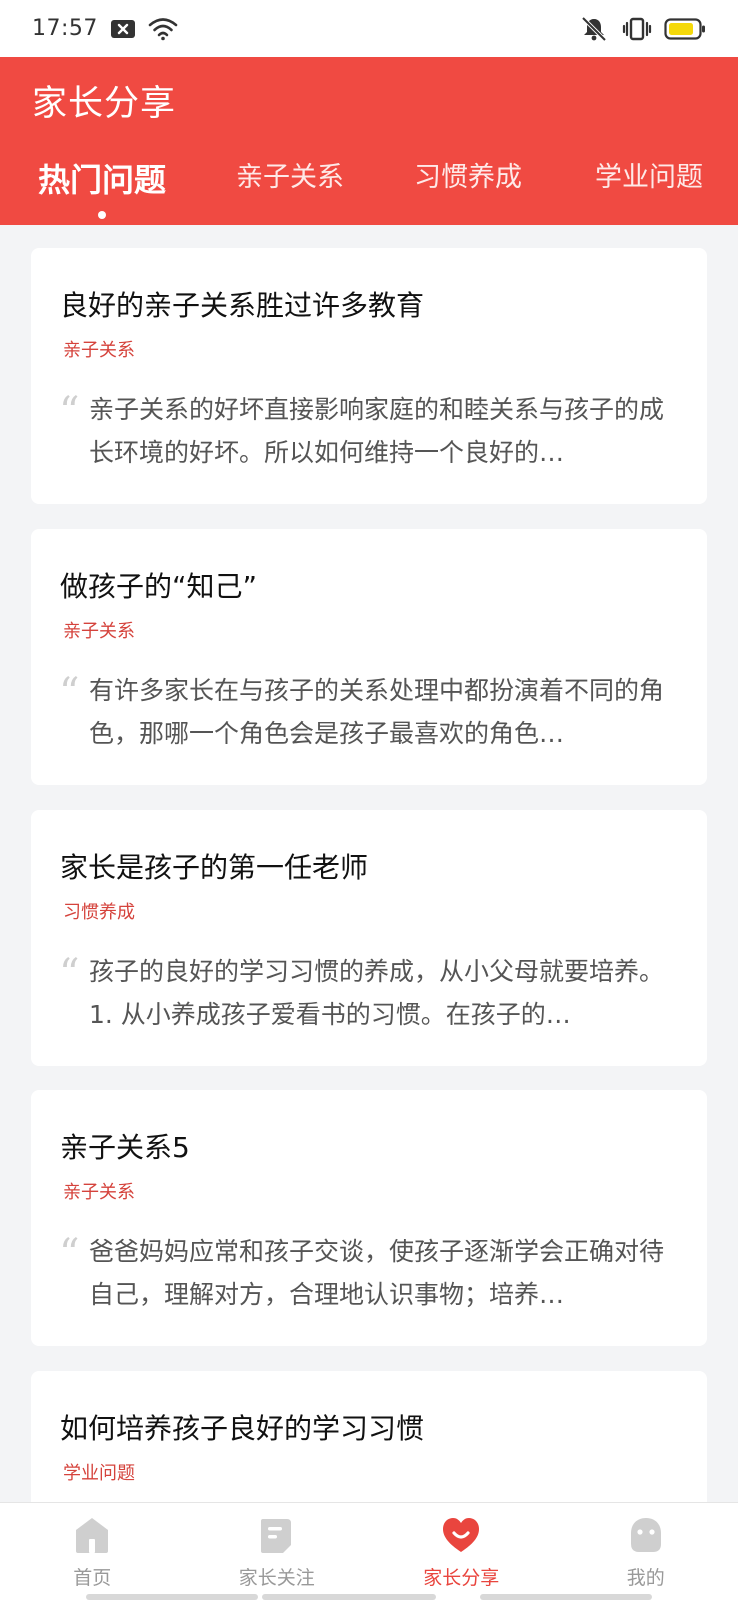 This screenshot has height=1600, width=738. What do you see at coordinates (105, 28) in the screenshot?
I see `status-left: 17:57` at bounding box center [105, 28].